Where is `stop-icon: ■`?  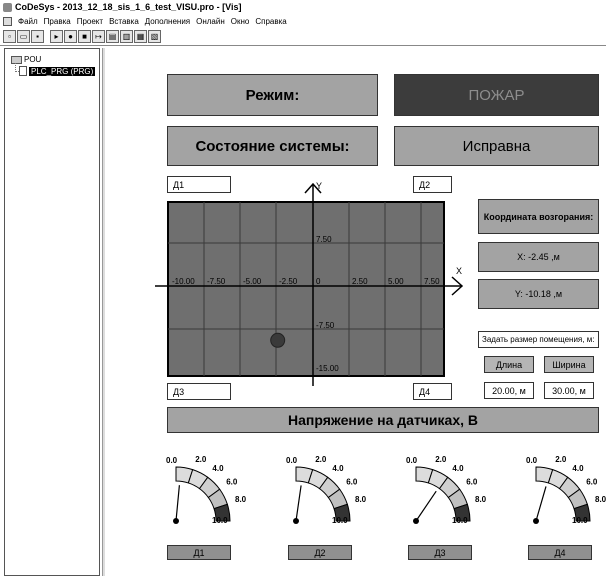
stop-icon: ■ is located at coordinates (84, 36).